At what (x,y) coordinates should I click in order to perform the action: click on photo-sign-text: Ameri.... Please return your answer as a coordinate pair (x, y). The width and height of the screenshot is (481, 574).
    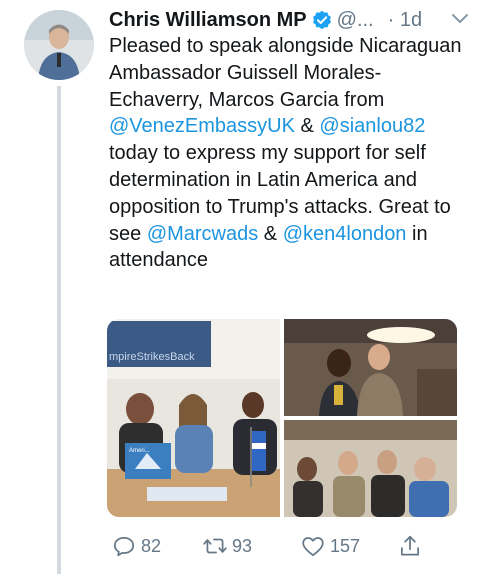
    Looking at the image, I should click on (139, 451).